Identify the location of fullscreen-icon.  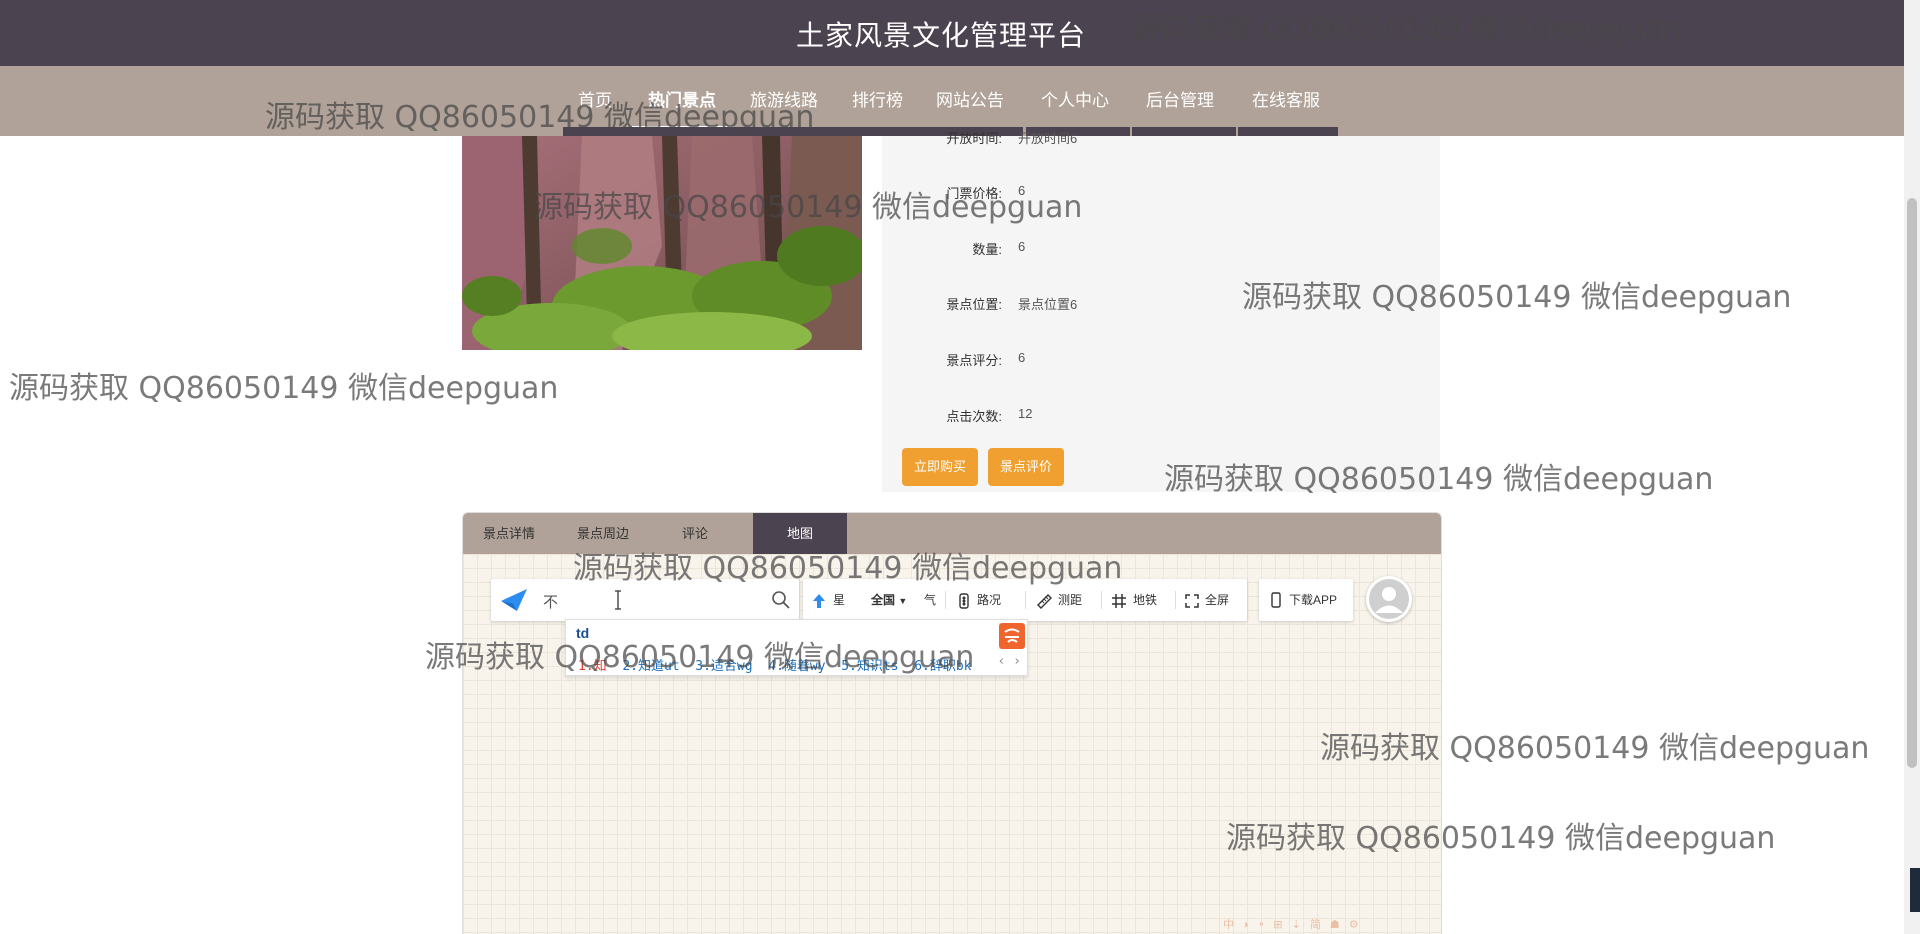
(1192, 601).